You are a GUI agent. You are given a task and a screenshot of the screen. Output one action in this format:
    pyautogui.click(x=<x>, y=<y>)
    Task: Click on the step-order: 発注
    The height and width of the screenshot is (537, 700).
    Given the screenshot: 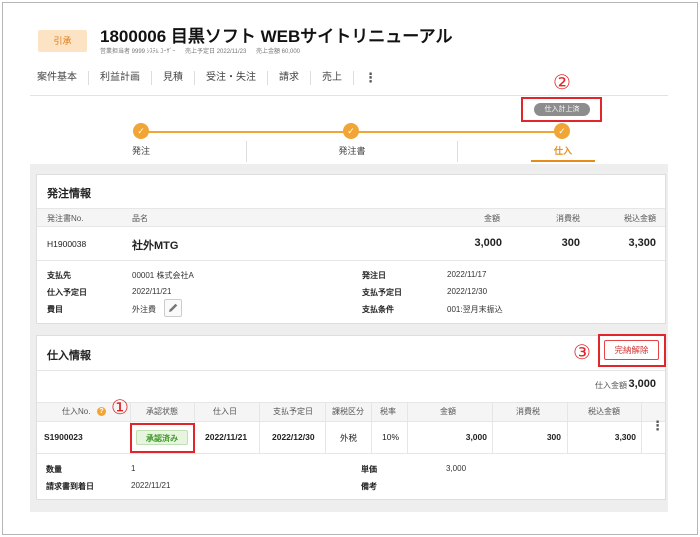 What is the action you would take?
    pyautogui.click(x=141, y=151)
    